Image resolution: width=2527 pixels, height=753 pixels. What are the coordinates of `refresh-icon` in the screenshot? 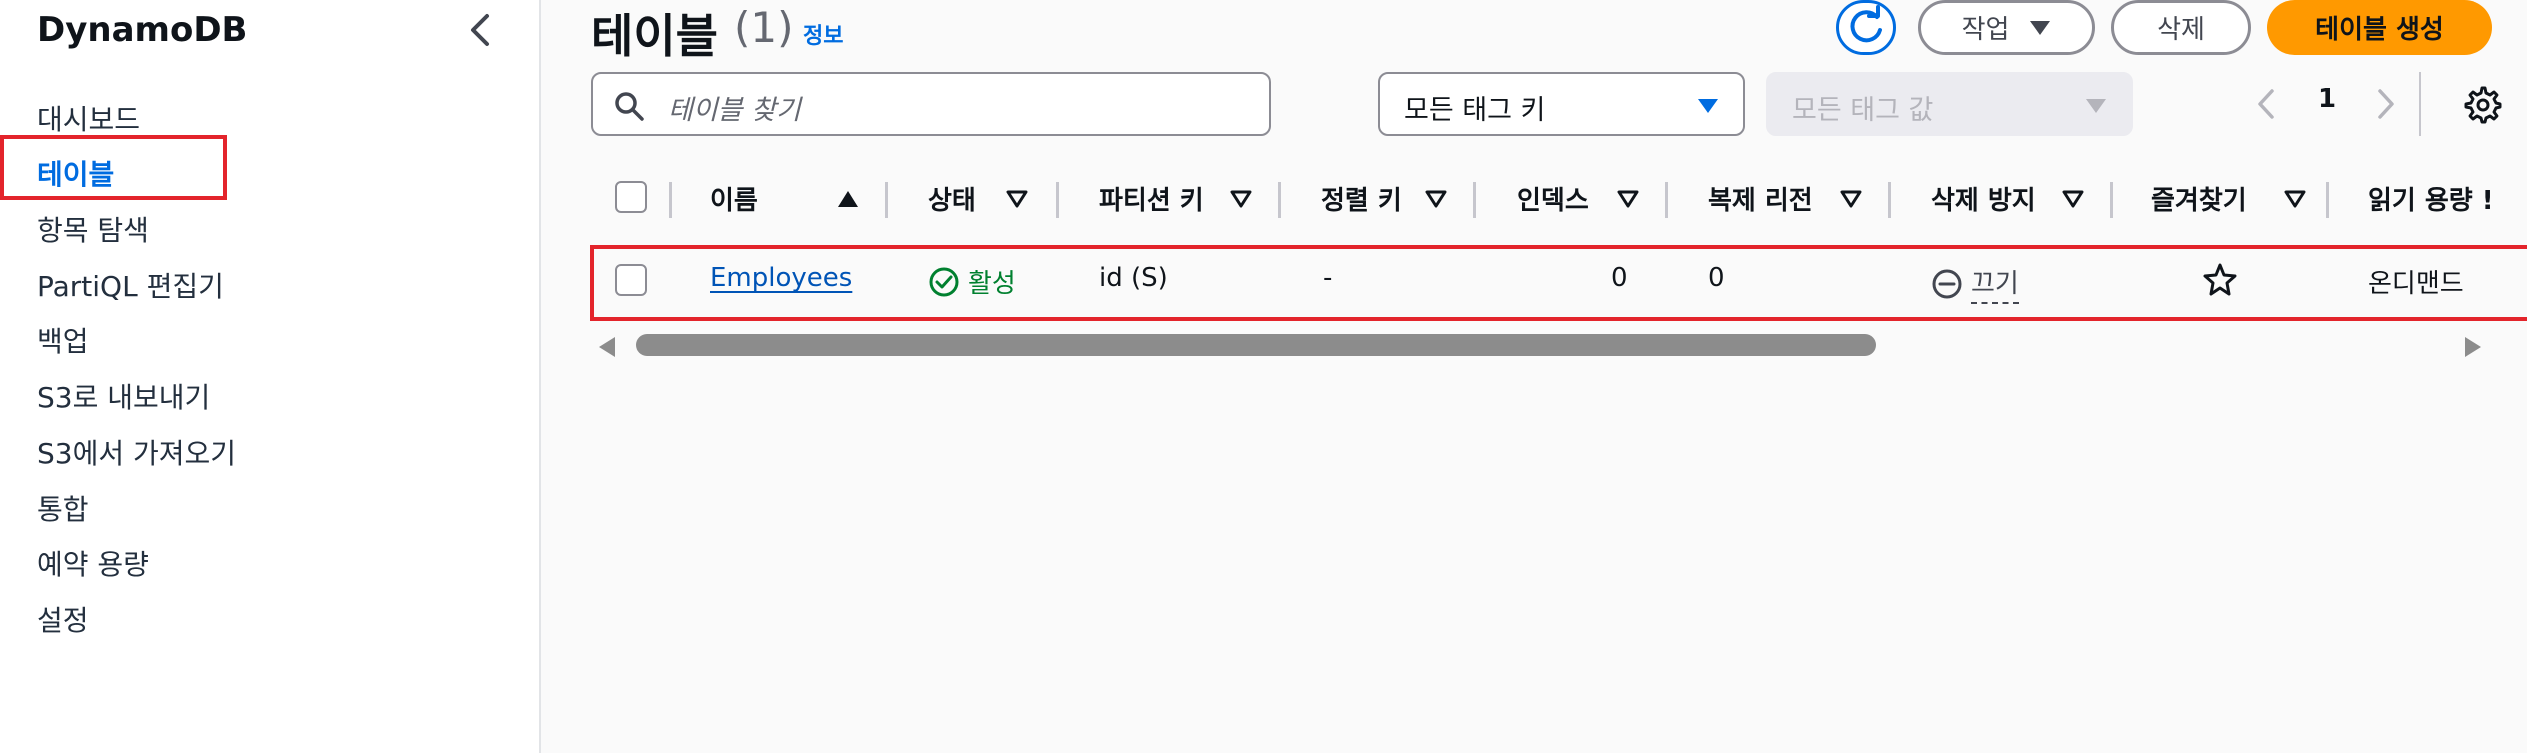 It's located at (1866, 24).